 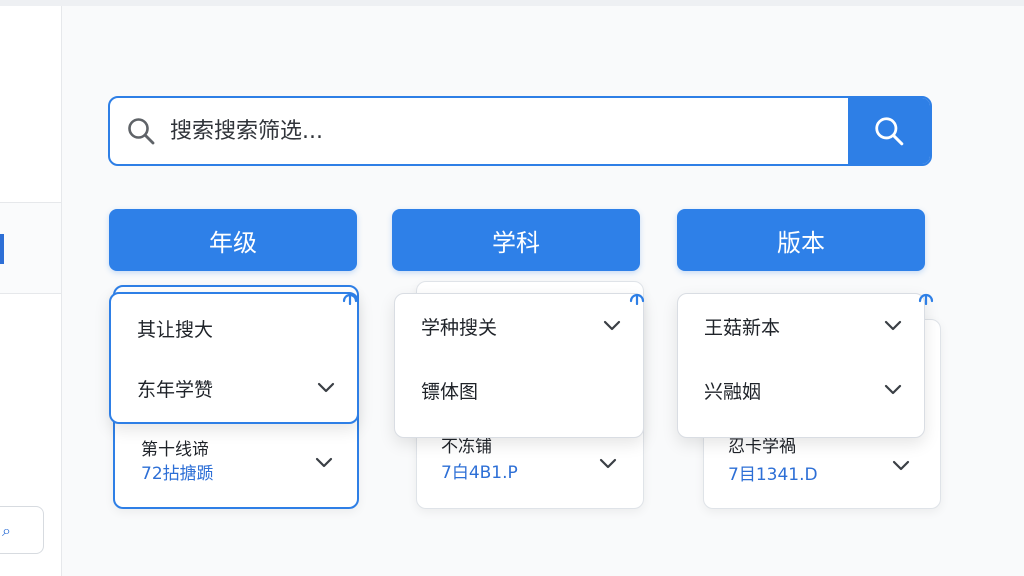 I want to click on search-input, so click(x=505, y=131).